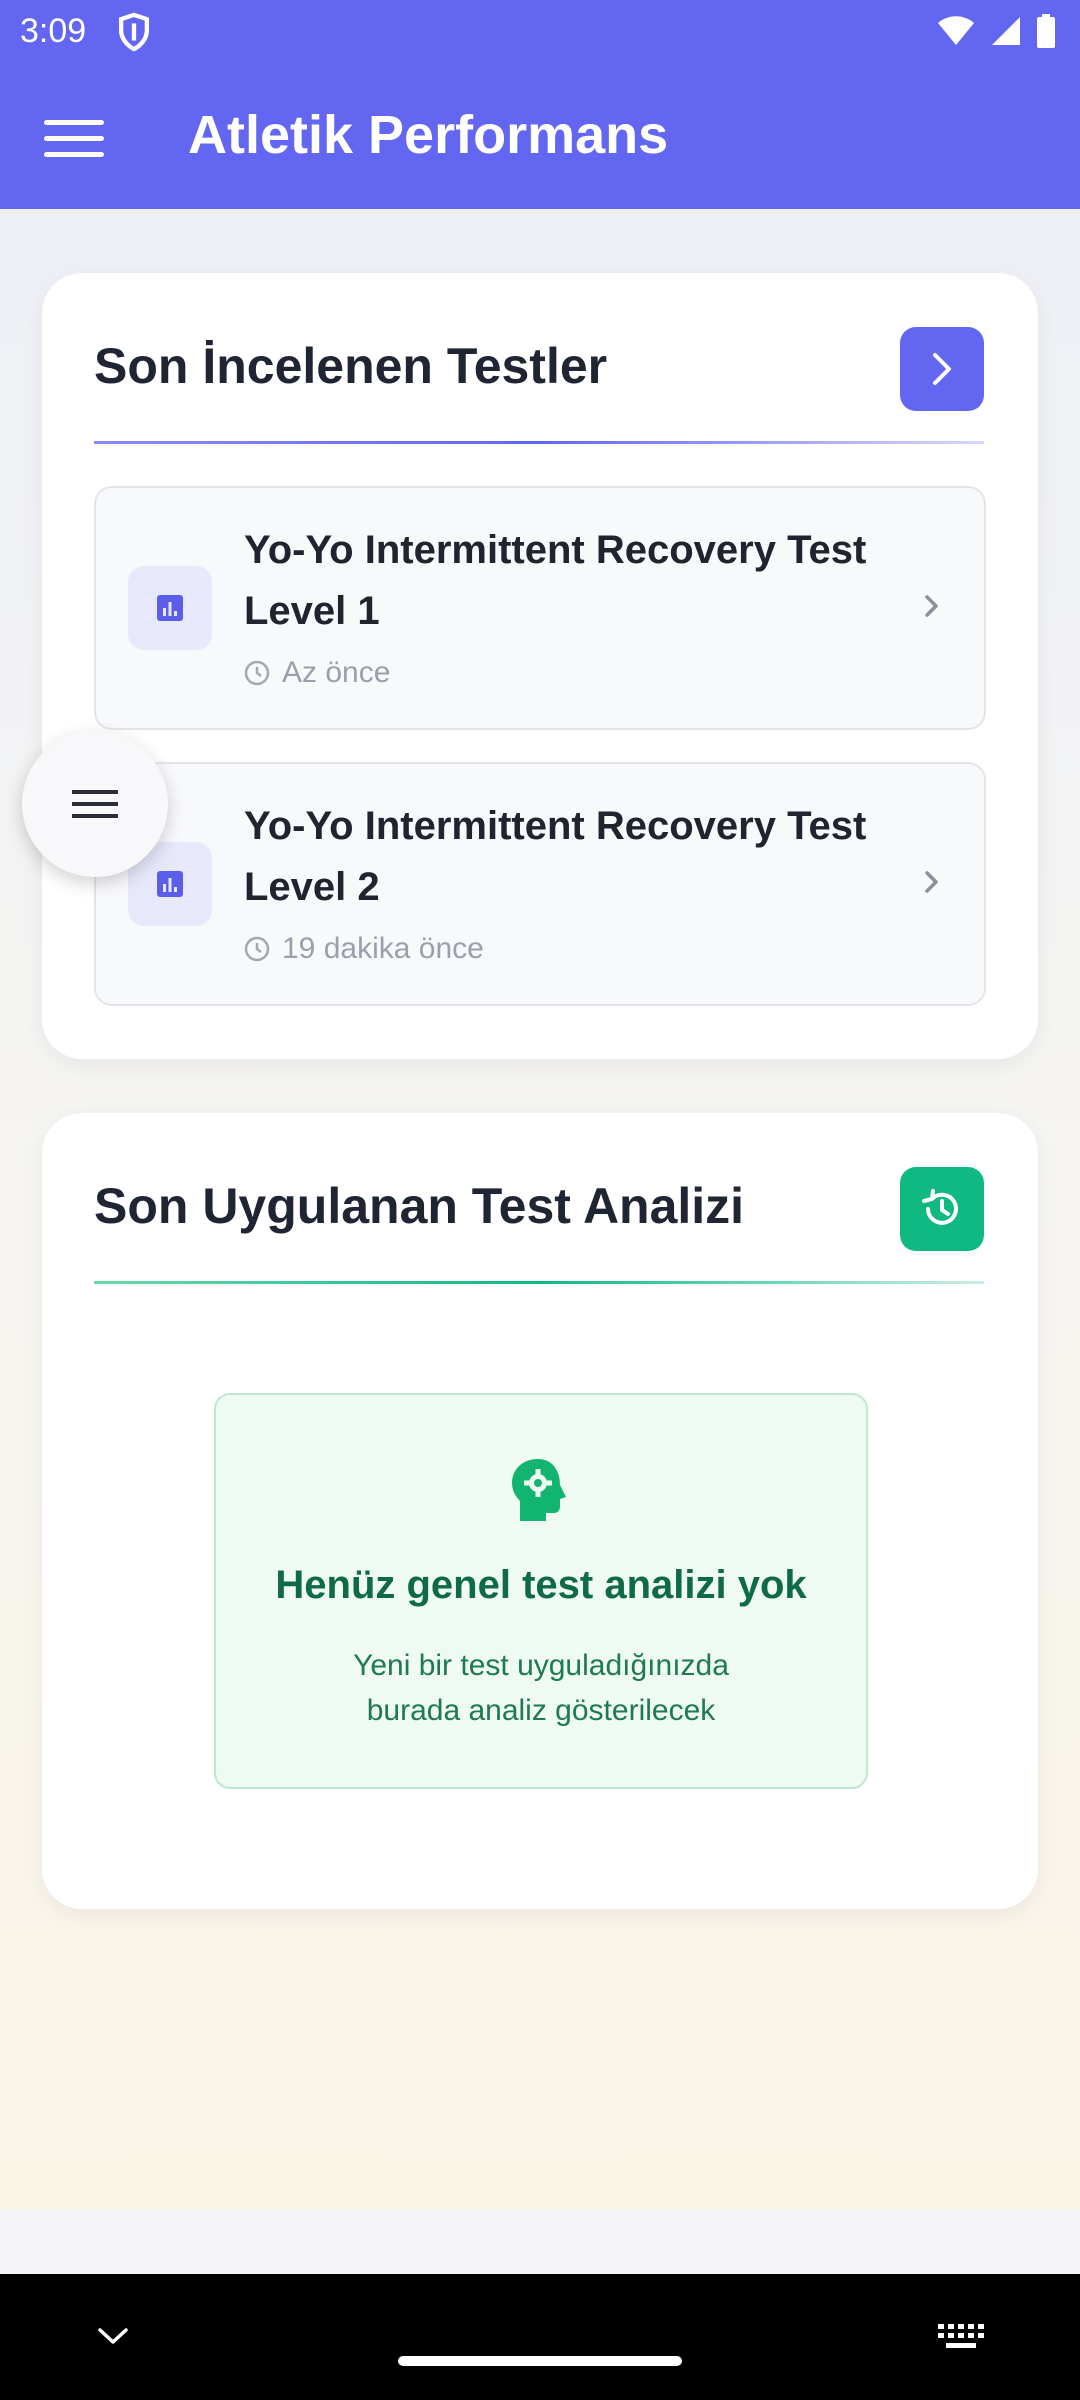 This screenshot has width=1080, height=2400. I want to click on bottom-strip, so click(540, 2242).